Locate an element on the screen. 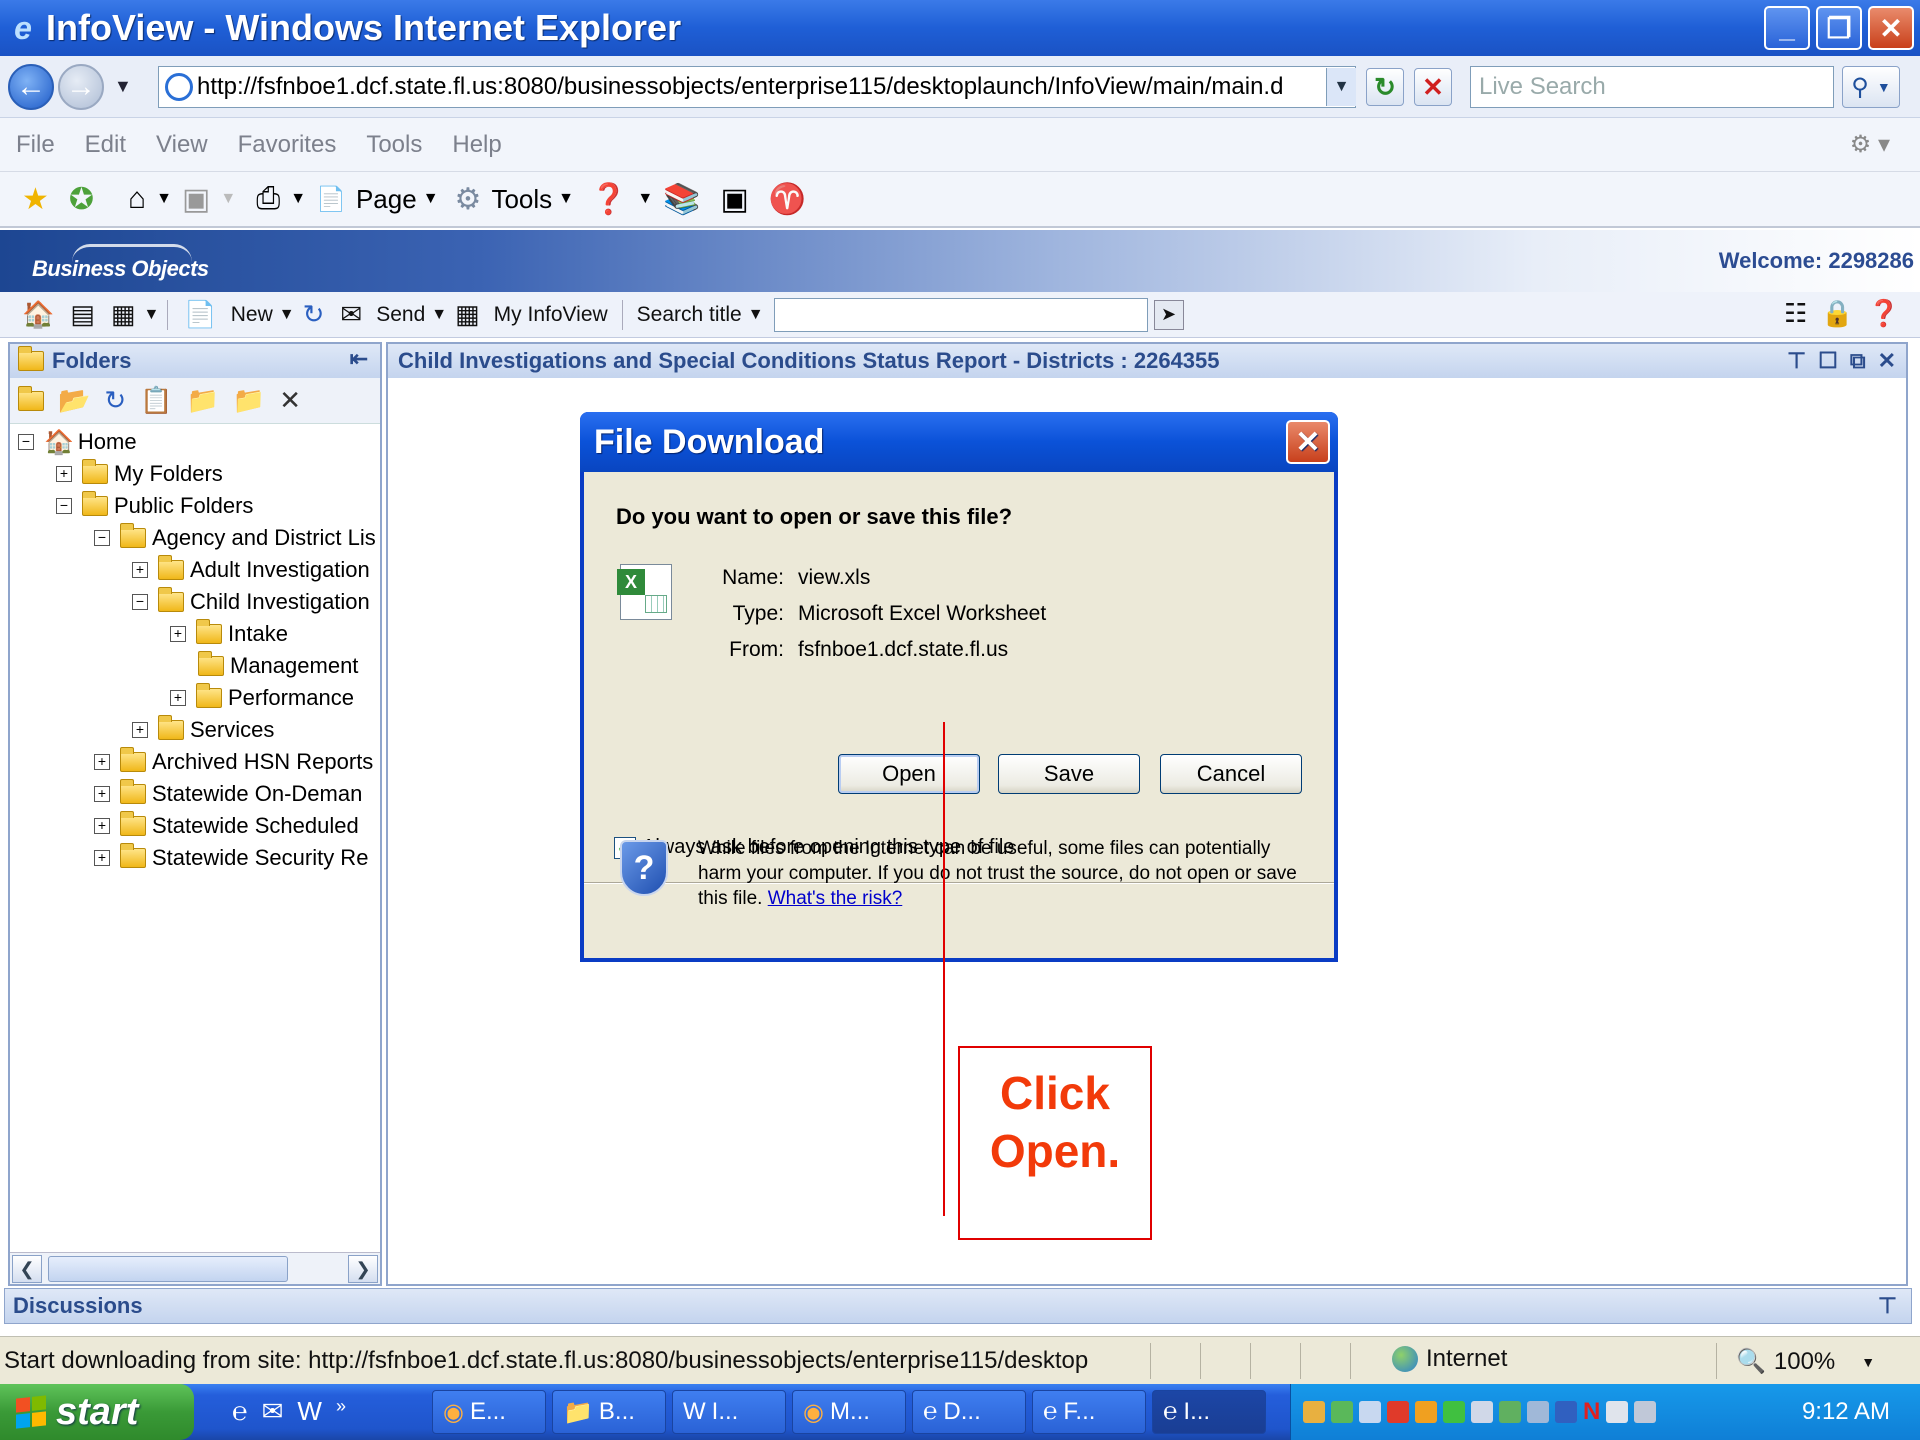 This screenshot has width=1920, height=1440. tree-node-adult-investigation: + Adult Investigation is located at coordinates (251, 570).